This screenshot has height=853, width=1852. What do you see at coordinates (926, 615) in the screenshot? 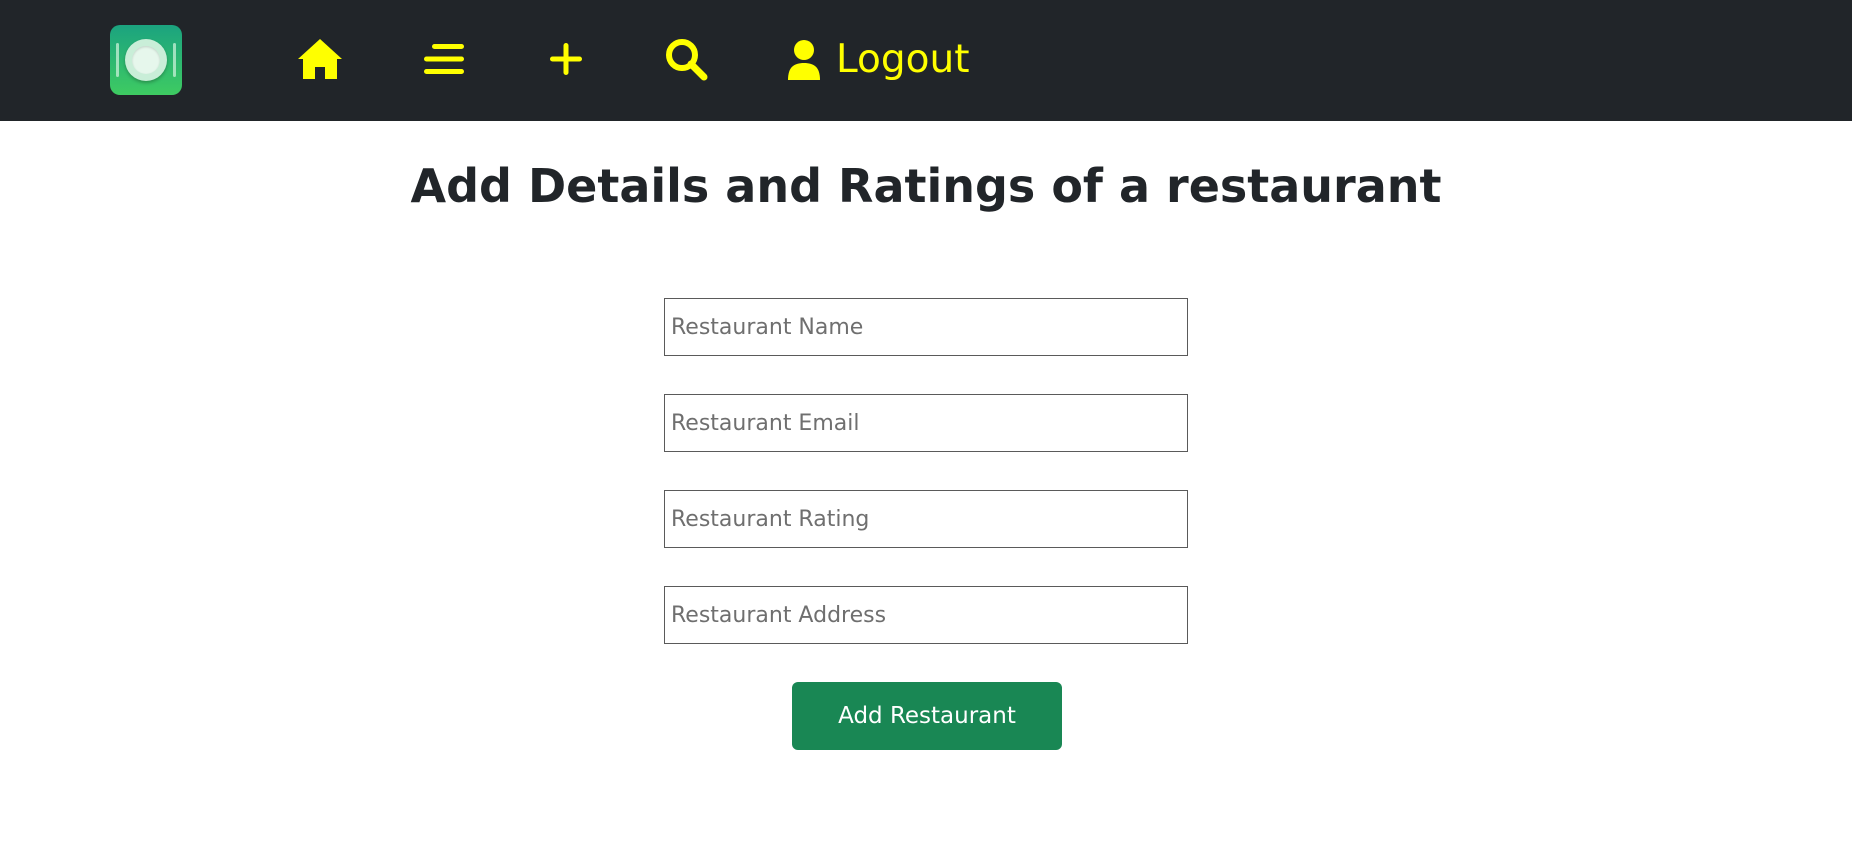
I see `restaurant-address-input` at bounding box center [926, 615].